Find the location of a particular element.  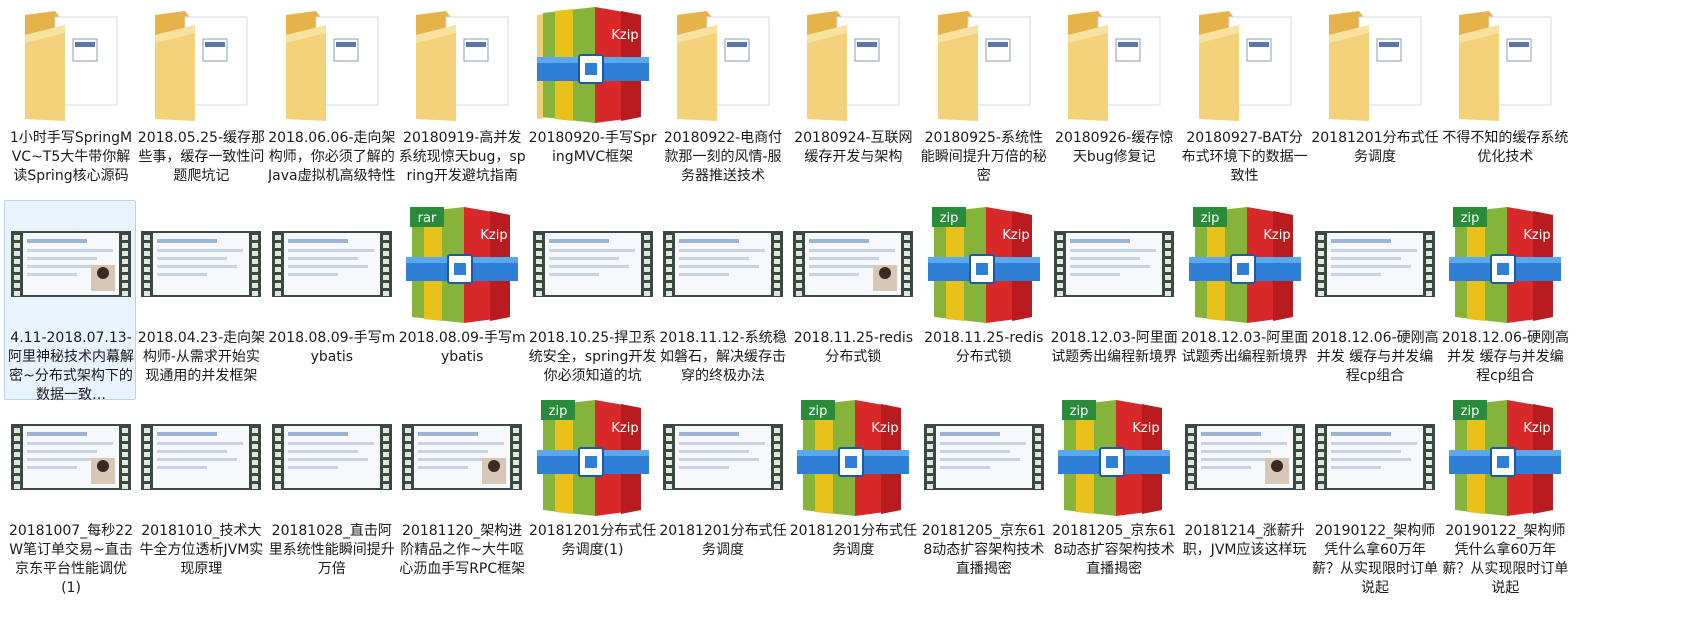

file-name-label: 20180924-互联网缓存开发与架构 is located at coordinates (853, 147).